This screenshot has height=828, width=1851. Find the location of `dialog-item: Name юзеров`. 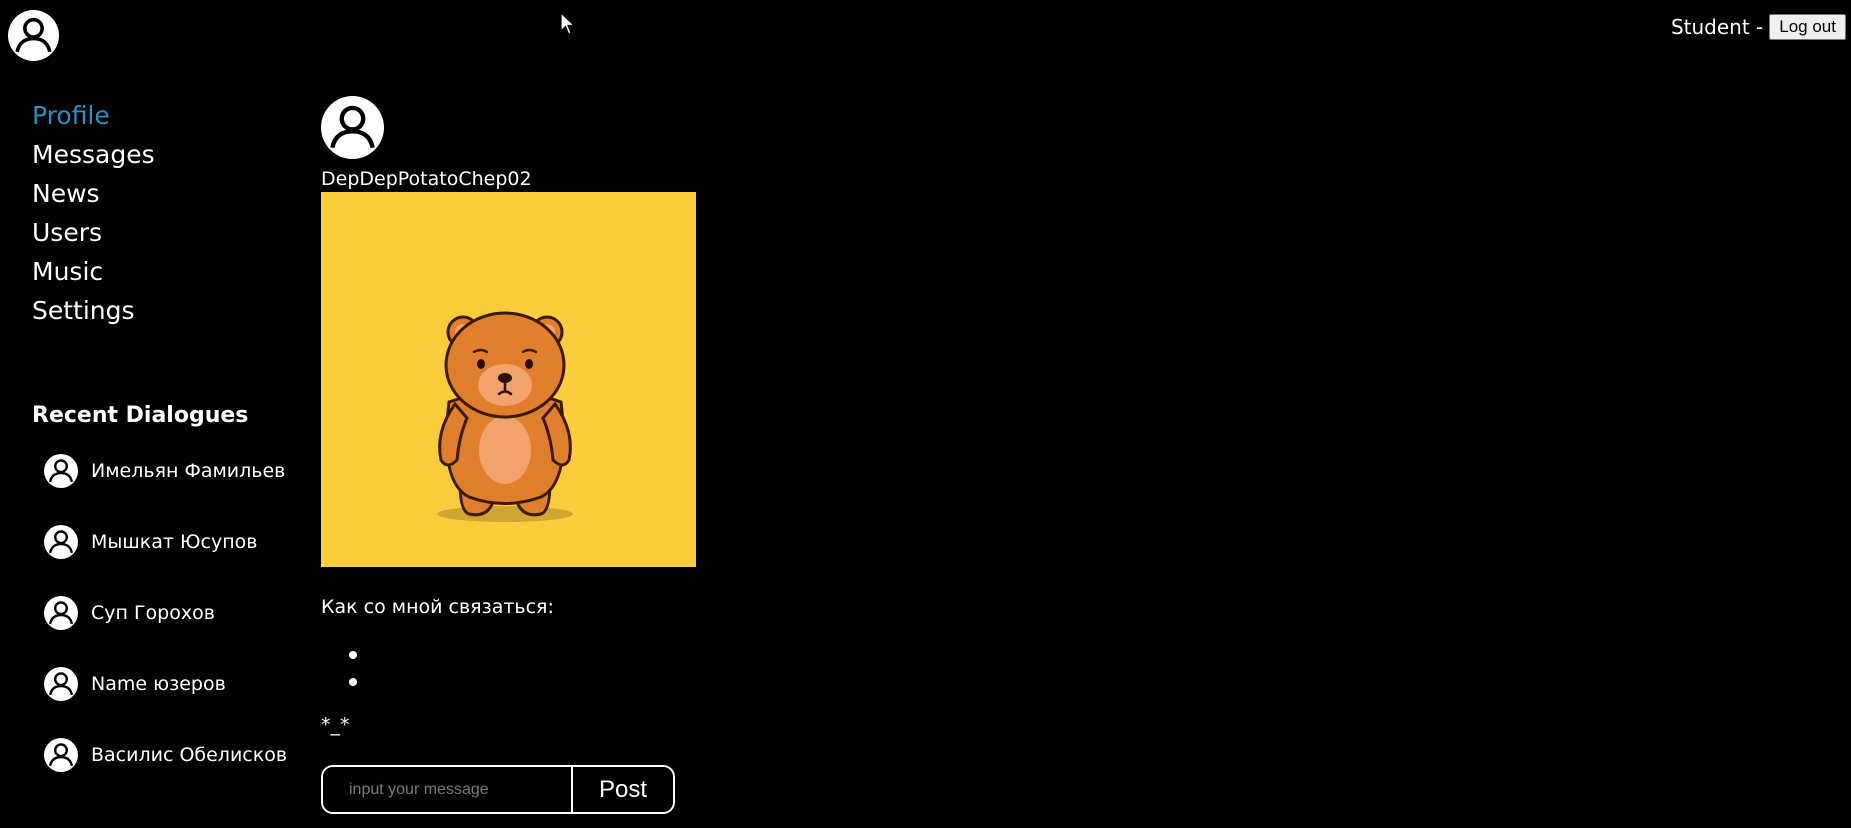

dialog-item: Name юзеров is located at coordinates (165, 683).